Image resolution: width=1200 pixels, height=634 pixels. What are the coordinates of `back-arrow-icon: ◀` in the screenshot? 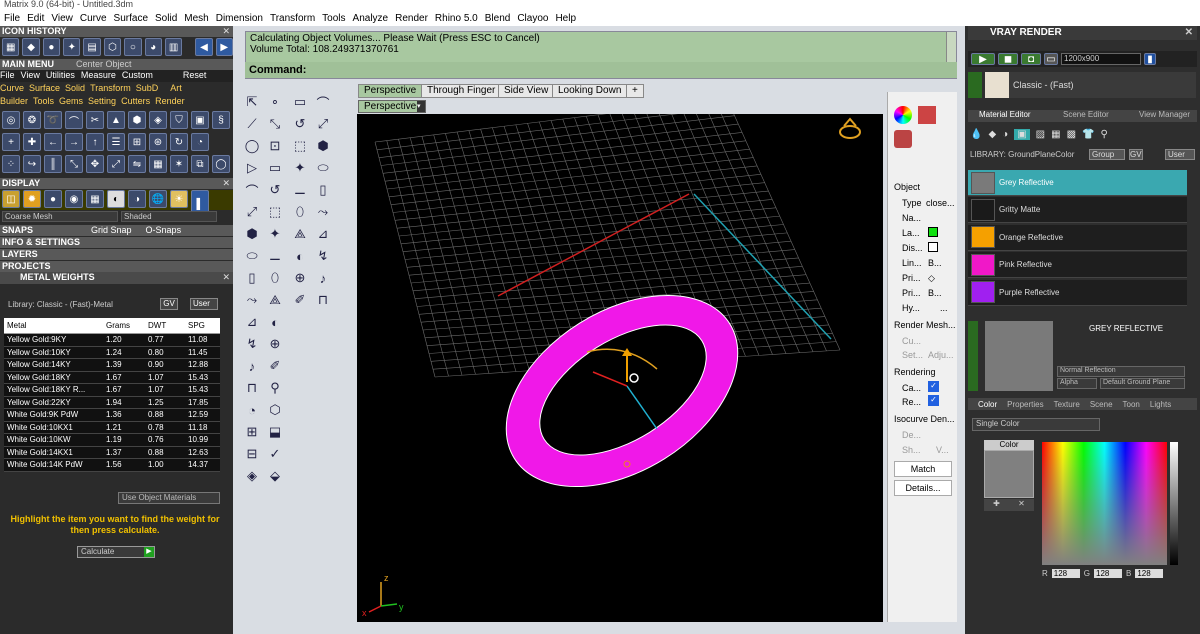 It's located at (204, 47).